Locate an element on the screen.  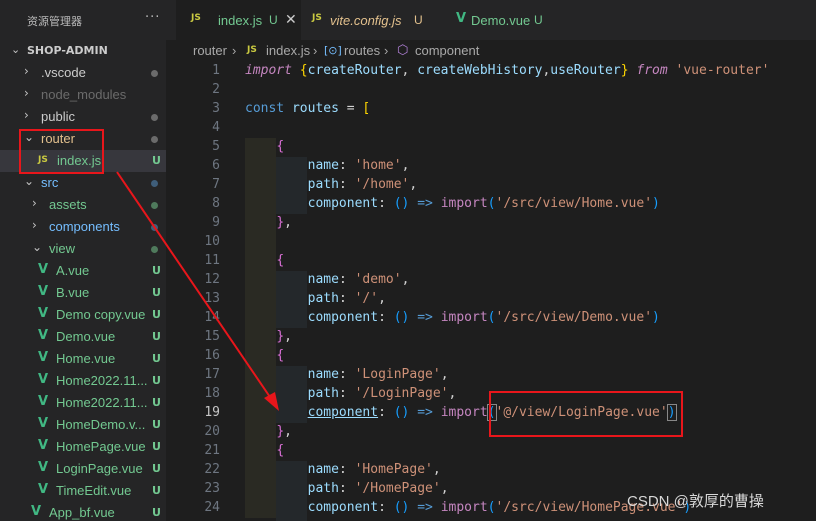
tab-demo-vue: V Demo.vue U is located at coordinates (504, 20).